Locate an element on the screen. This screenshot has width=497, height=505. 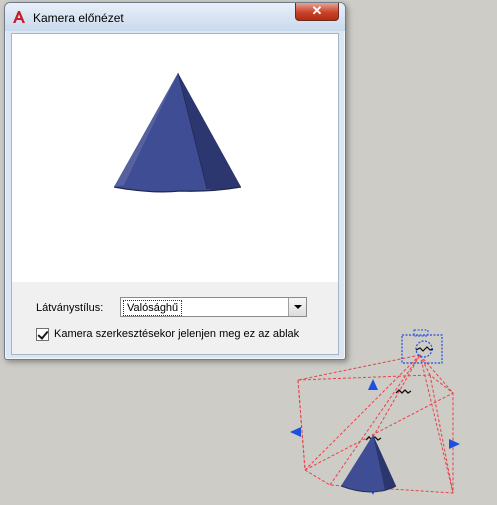
visual-style-dropdown: Valósághű is located at coordinates (213, 307).